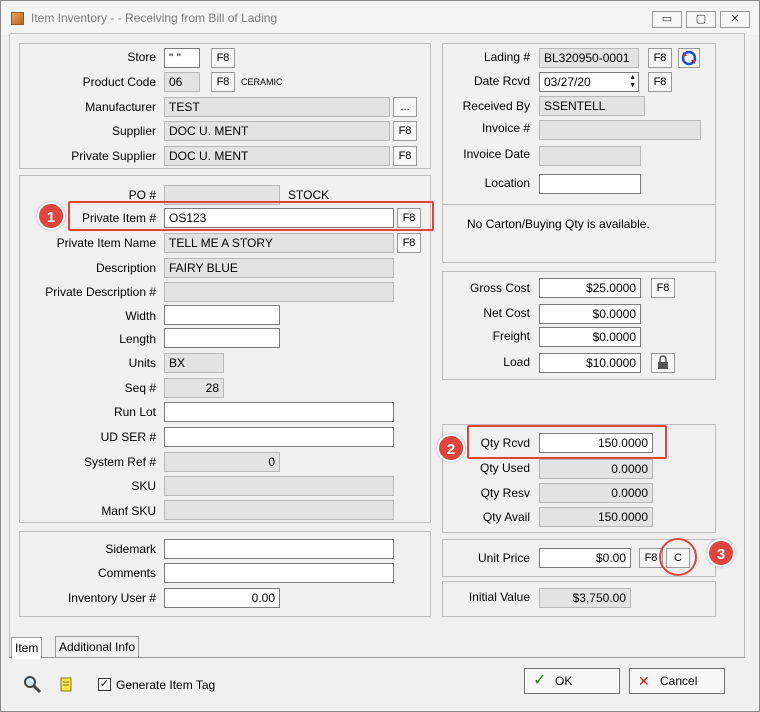 Image resolution: width=760 pixels, height=712 pixels. What do you see at coordinates (667, 19) in the screenshot?
I see `minimize-button: ▭` at bounding box center [667, 19].